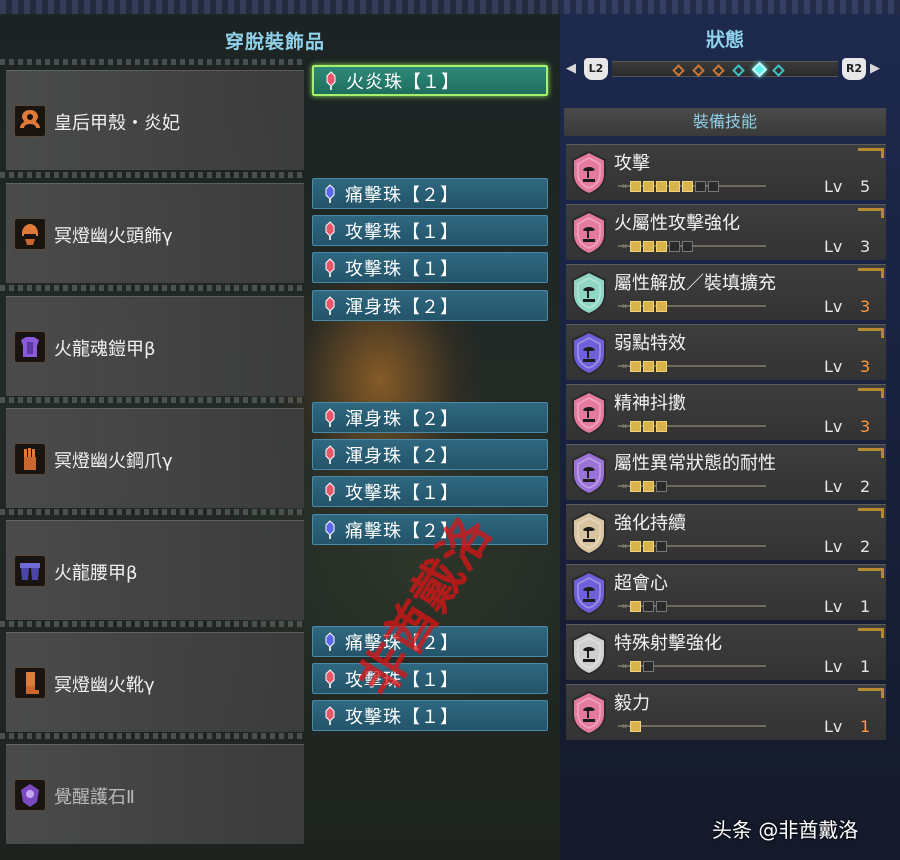  I want to click on skill-row: 火屬性攻擊強化 « Lv 3, so click(726, 232).